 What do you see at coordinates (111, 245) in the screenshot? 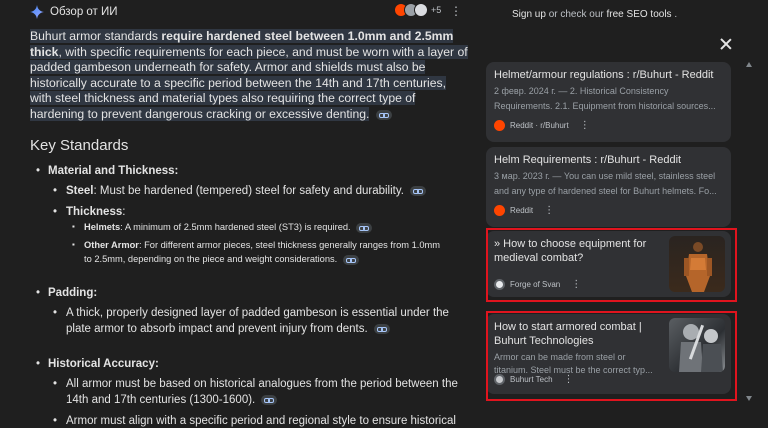
I see `other-armor-label: Other Armor` at bounding box center [111, 245].